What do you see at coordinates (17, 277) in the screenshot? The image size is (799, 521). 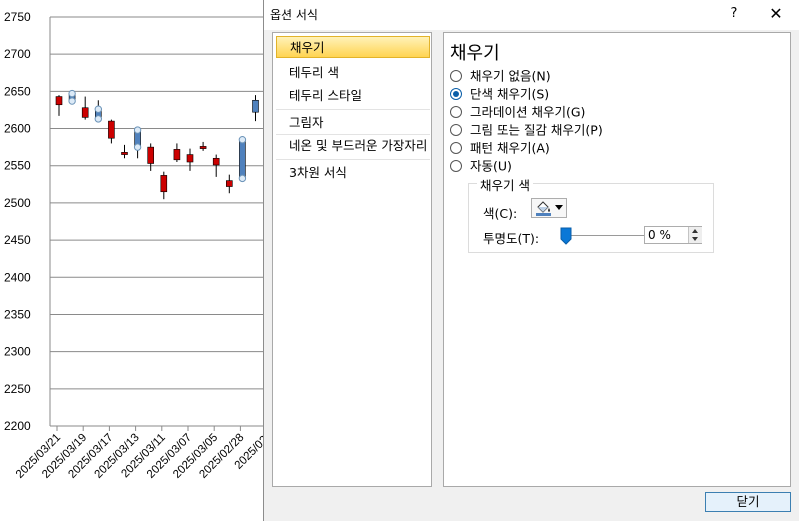 I see `y-tick-label: 2400` at bounding box center [17, 277].